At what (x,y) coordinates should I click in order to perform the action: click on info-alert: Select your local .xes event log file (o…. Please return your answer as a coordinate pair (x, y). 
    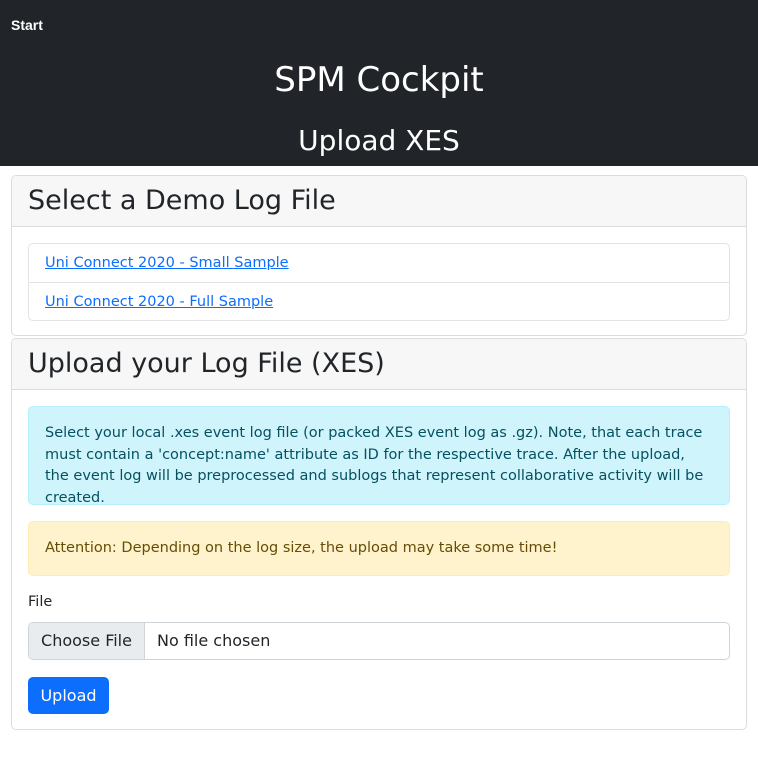
    Looking at the image, I should click on (379, 456).